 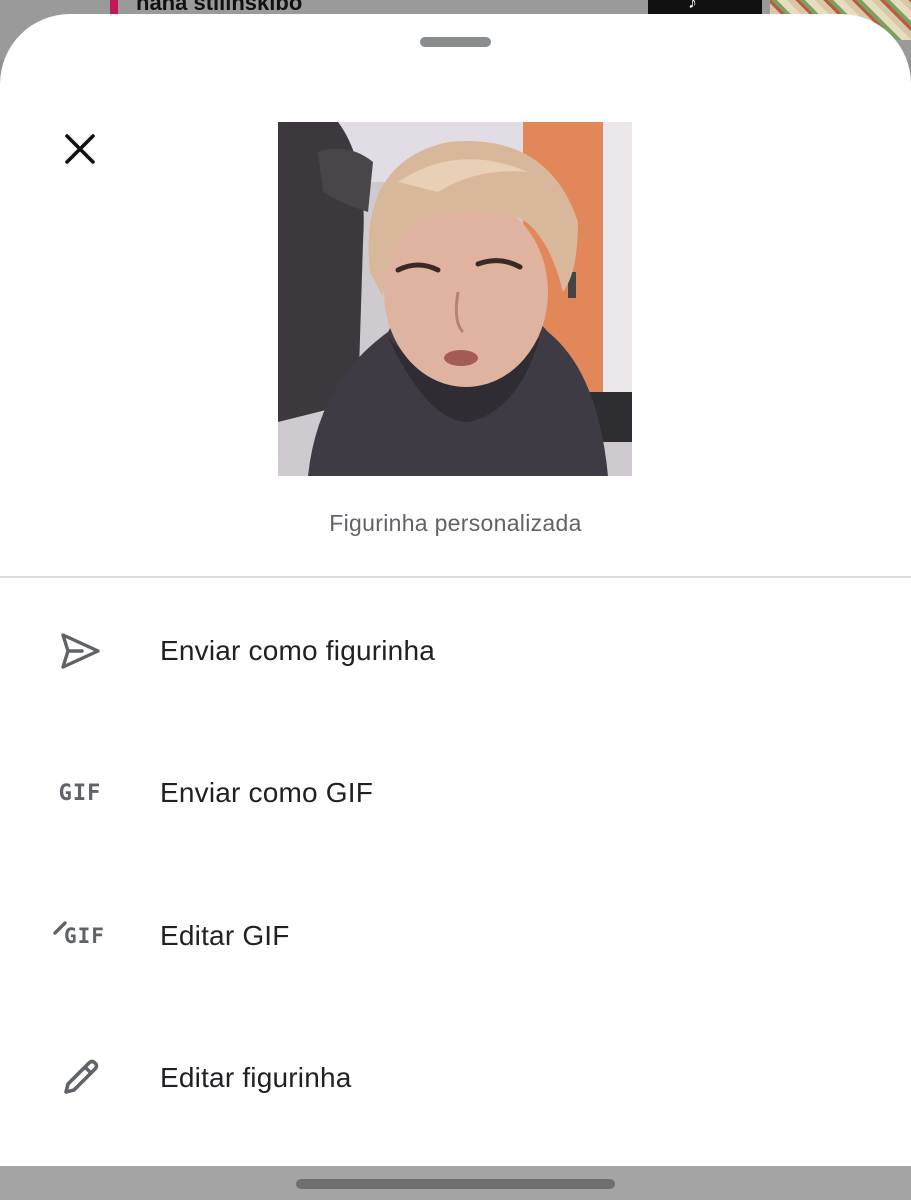 What do you see at coordinates (80, 1078) in the screenshot?
I see `pencil-icon` at bounding box center [80, 1078].